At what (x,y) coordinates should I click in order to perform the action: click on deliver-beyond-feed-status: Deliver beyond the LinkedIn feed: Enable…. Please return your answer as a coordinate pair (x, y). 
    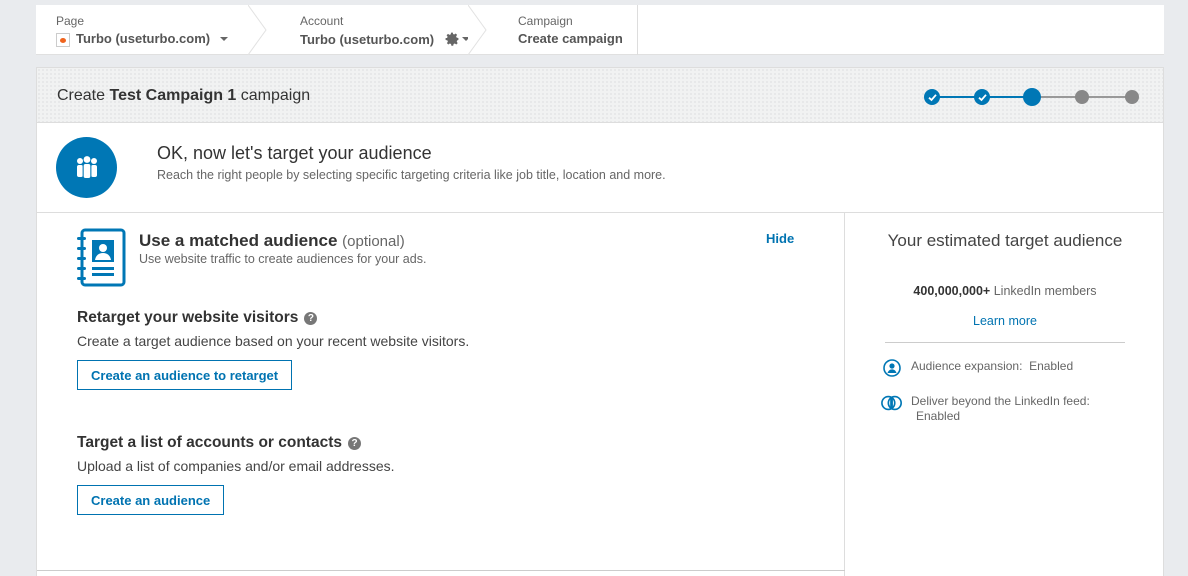
    Looking at the image, I should click on (985, 409).